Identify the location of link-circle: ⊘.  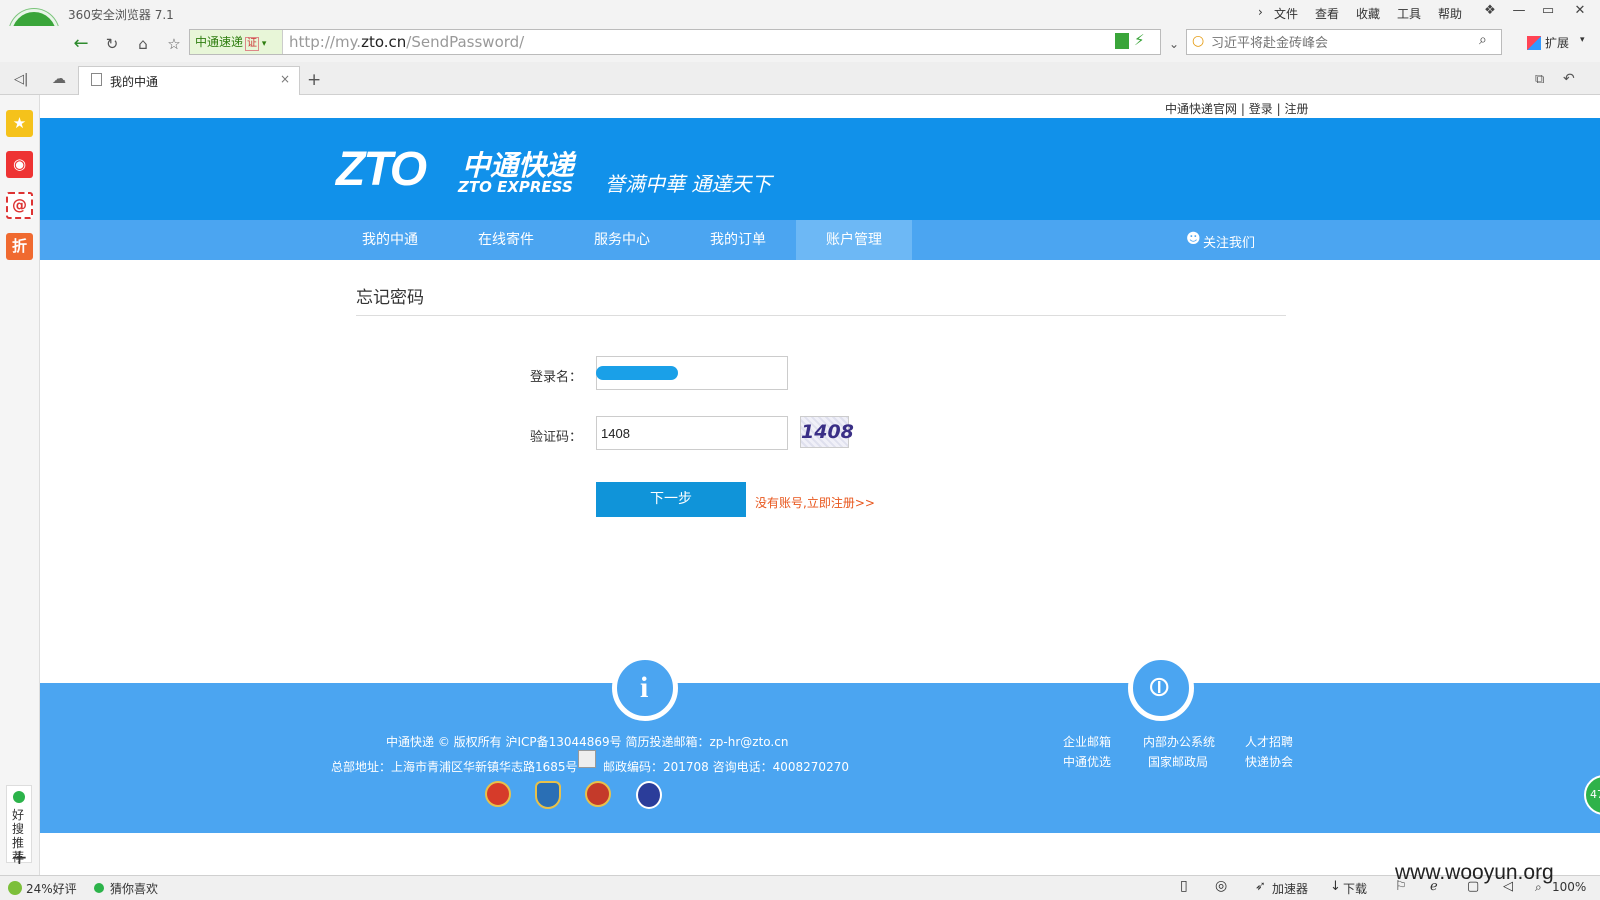
(1161, 688).